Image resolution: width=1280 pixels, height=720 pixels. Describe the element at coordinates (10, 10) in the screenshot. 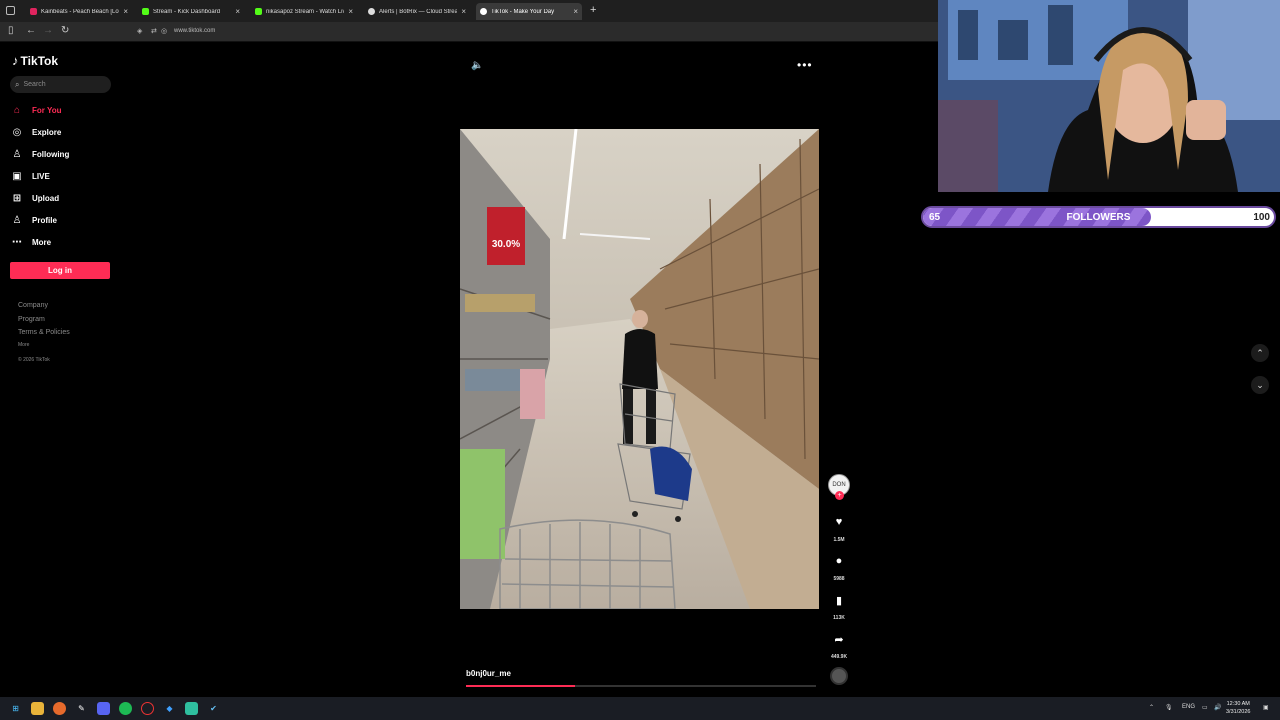

I see `tab-actions-icon` at that location.